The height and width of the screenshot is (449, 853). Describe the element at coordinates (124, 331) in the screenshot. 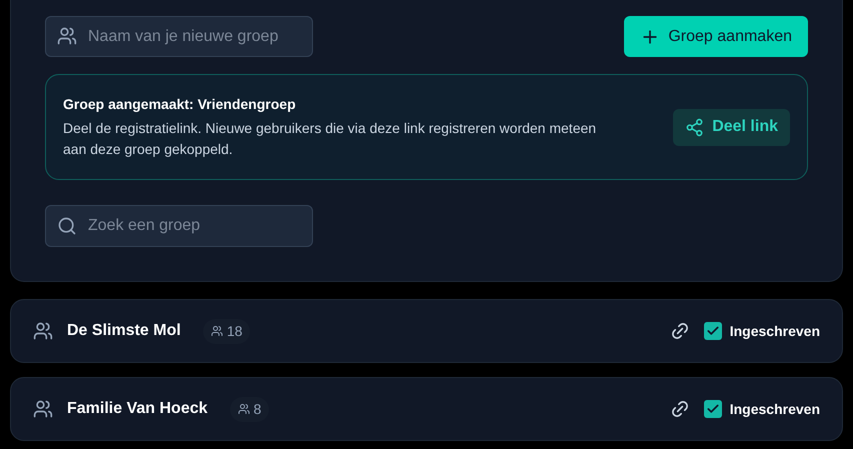

I see `group-name: De Slimste Mol` at that location.